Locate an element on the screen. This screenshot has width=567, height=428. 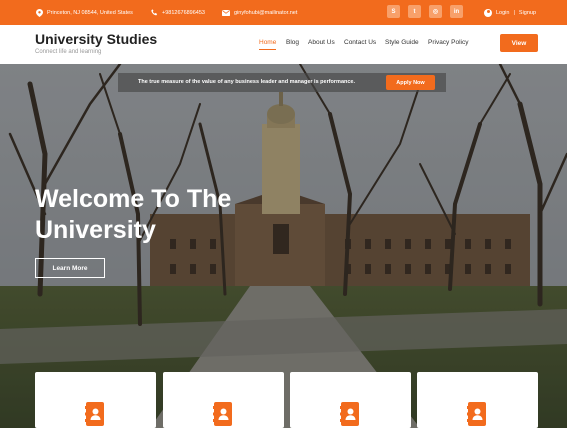
hero-title-line-1: Welcome To The is located at coordinates (133, 199).